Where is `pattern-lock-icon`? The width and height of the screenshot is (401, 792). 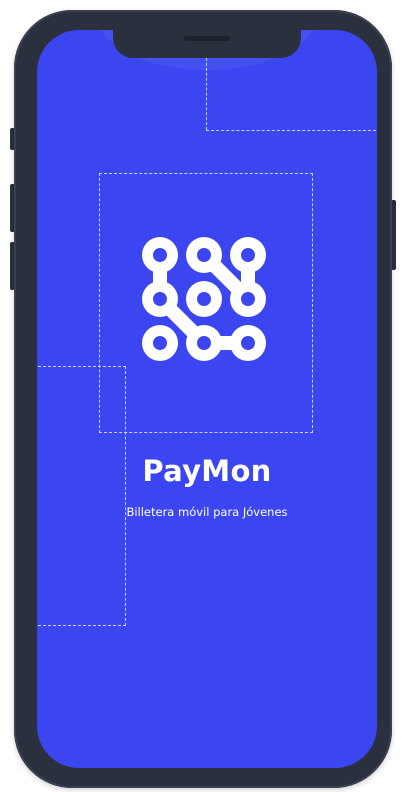 pattern-lock-icon is located at coordinates (208, 304).